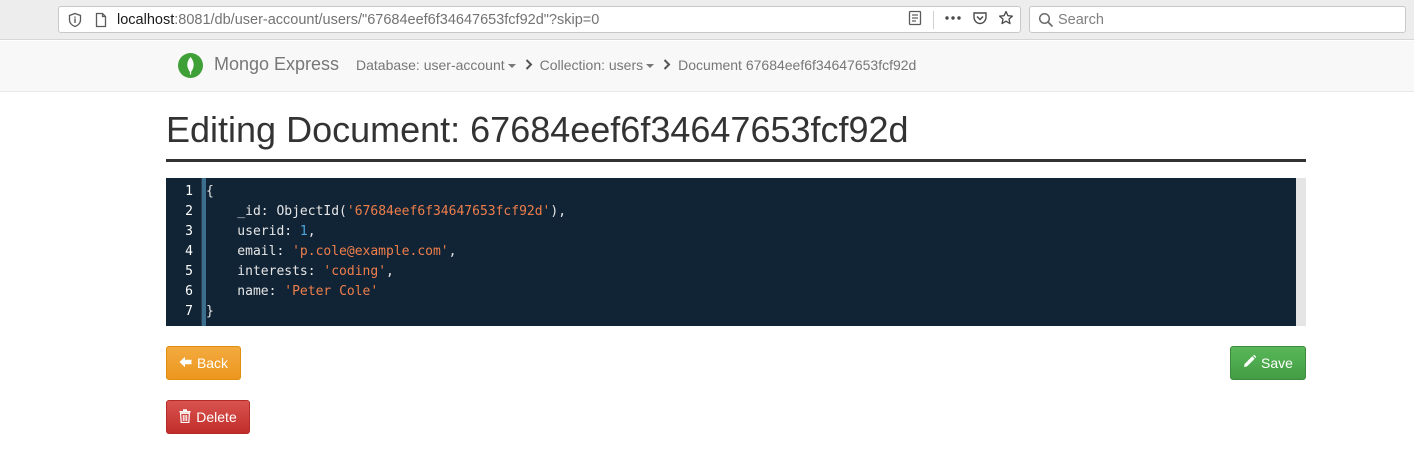 The height and width of the screenshot is (459, 1414). What do you see at coordinates (331, 291) in the screenshot?
I see `code-string: 'Peter Cole'` at bounding box center [331, 291].